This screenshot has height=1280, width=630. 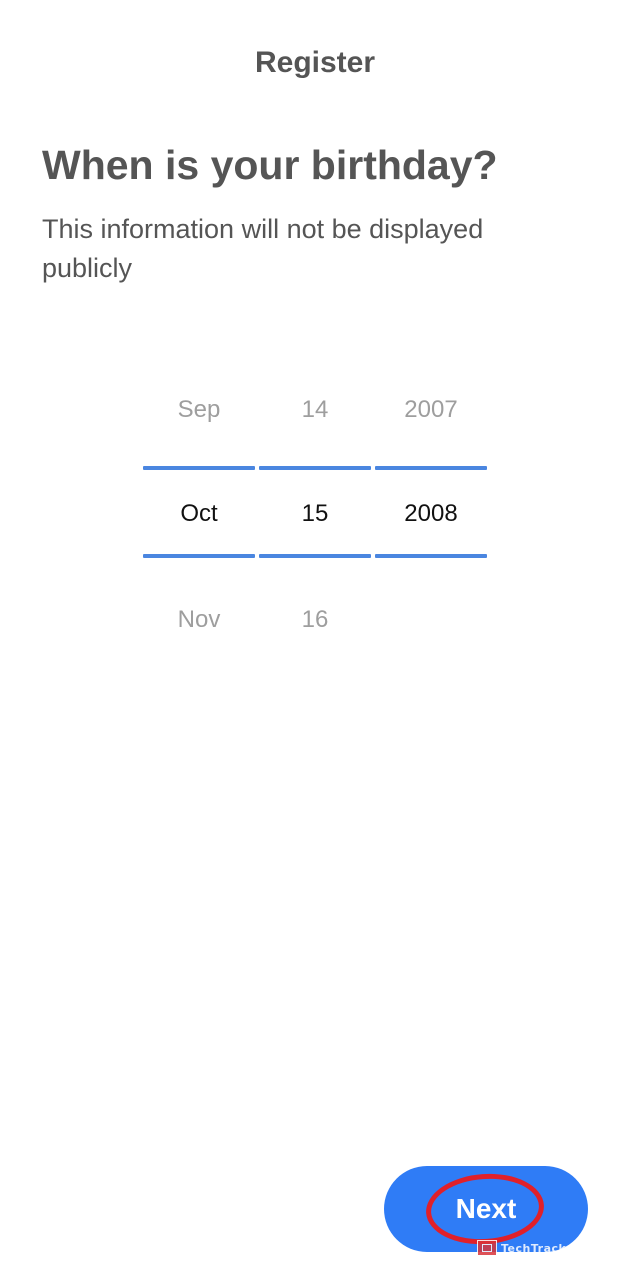 I want to click on year-option-next, so click(x=431, y=620).